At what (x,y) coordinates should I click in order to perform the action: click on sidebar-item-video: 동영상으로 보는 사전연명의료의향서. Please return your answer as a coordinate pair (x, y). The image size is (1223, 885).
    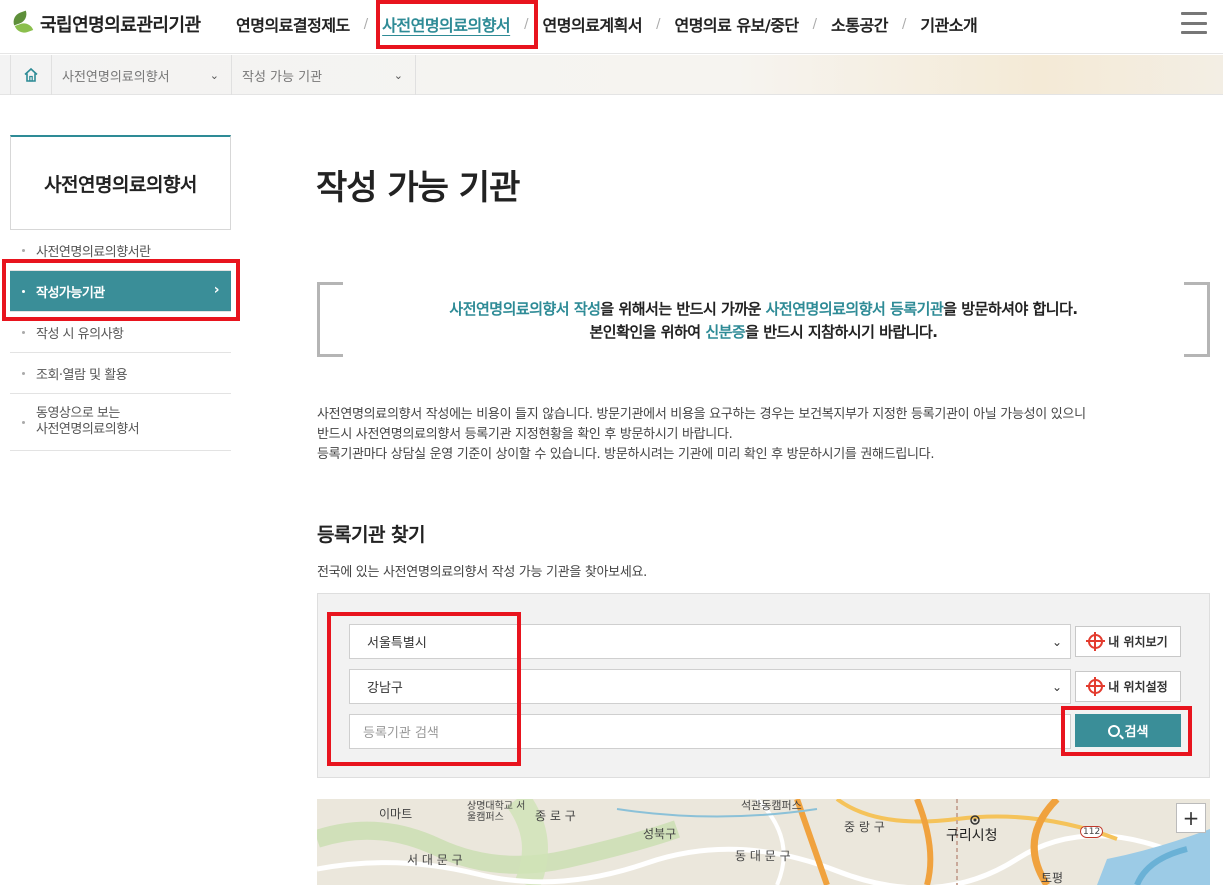
    Looking at the image, I should click on (120, 422).